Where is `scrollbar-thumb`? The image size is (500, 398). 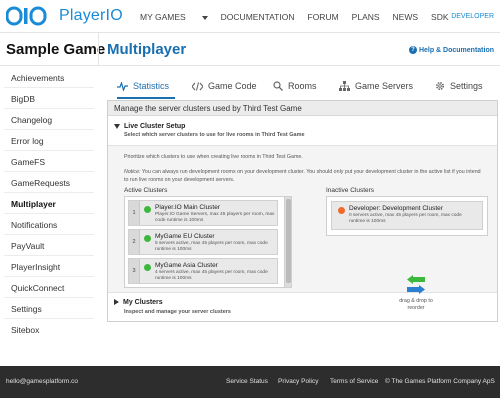 scrollbar-thumb is located at coordinates (288, 241).